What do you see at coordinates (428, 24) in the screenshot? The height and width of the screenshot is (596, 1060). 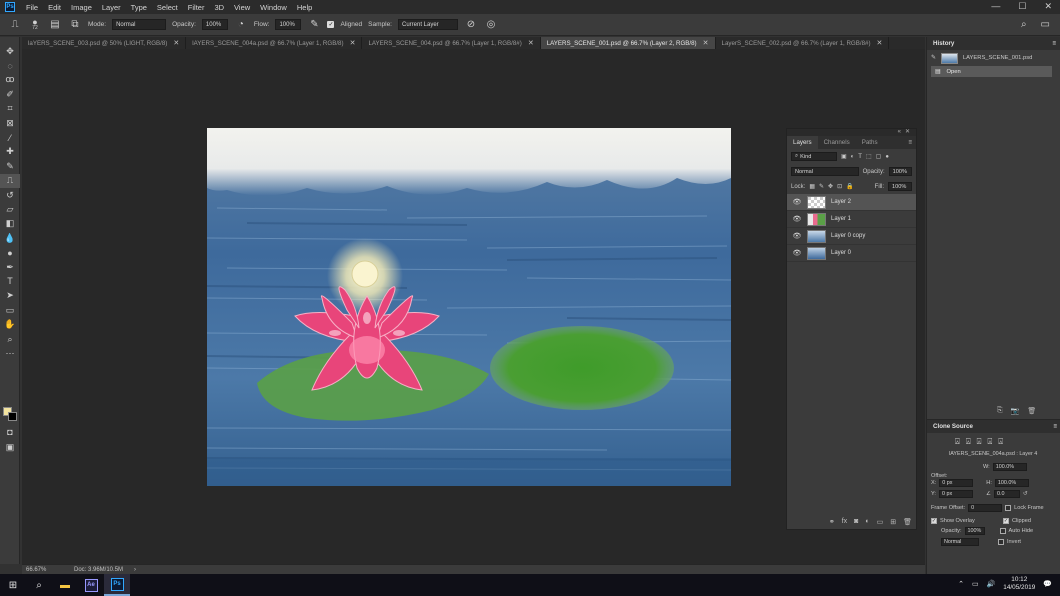 I see `sample-select: Current Layer` at bounding box center [428, 24].